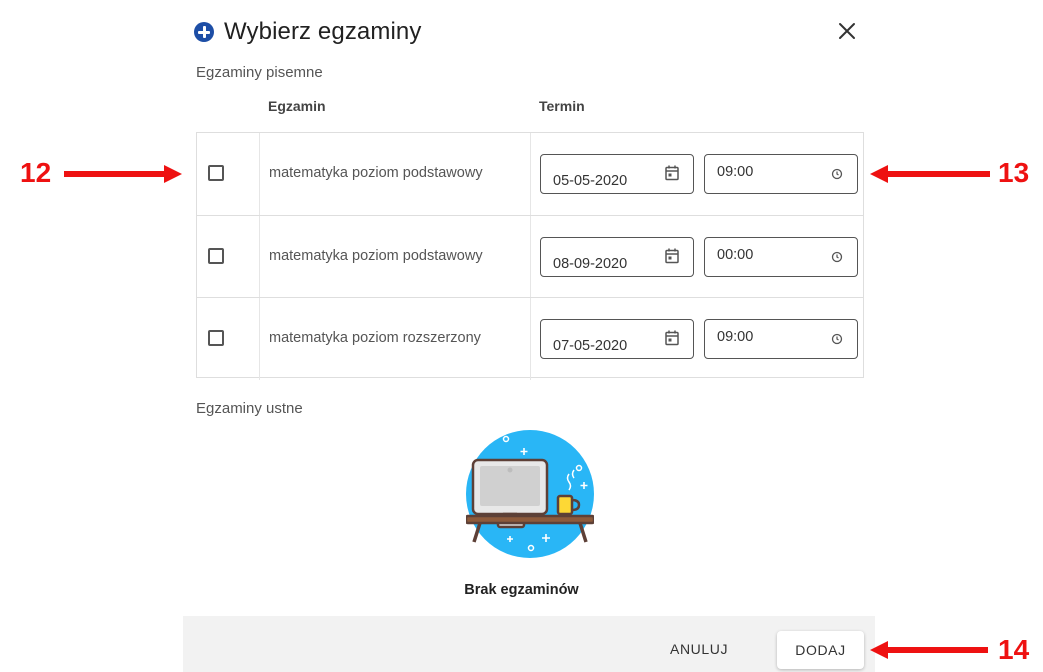 The height and width of the screenshot is (672, 1043). I want to click on column-header-exam: Egzamin, so click(297, 106).